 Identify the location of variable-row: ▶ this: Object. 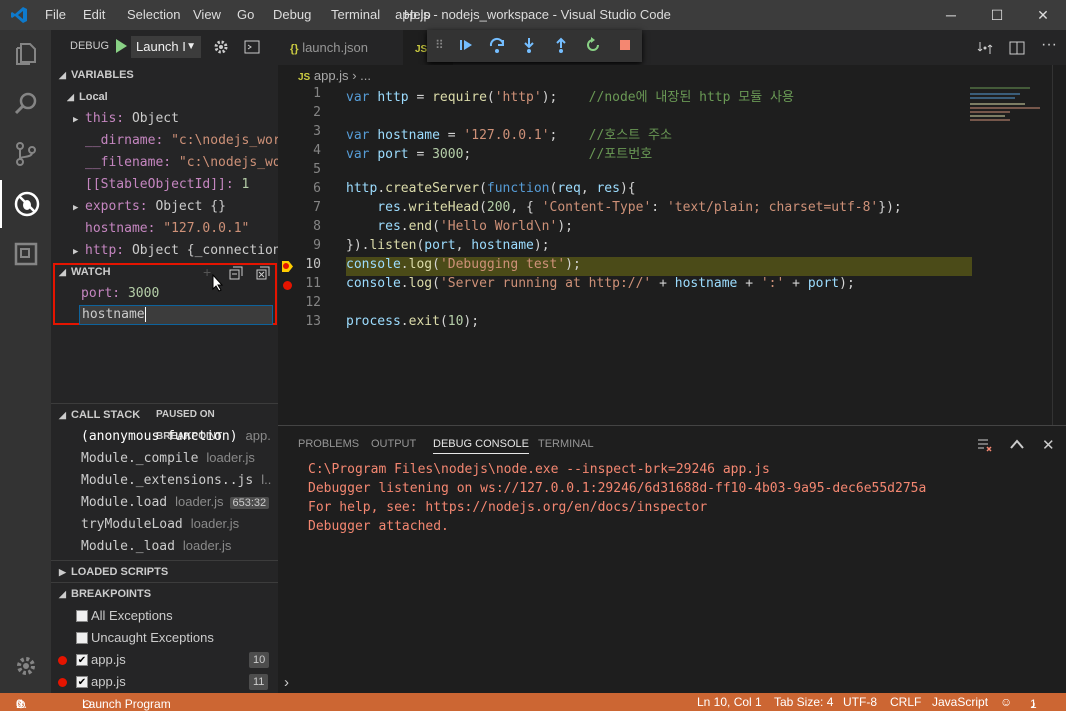
(175, 119).